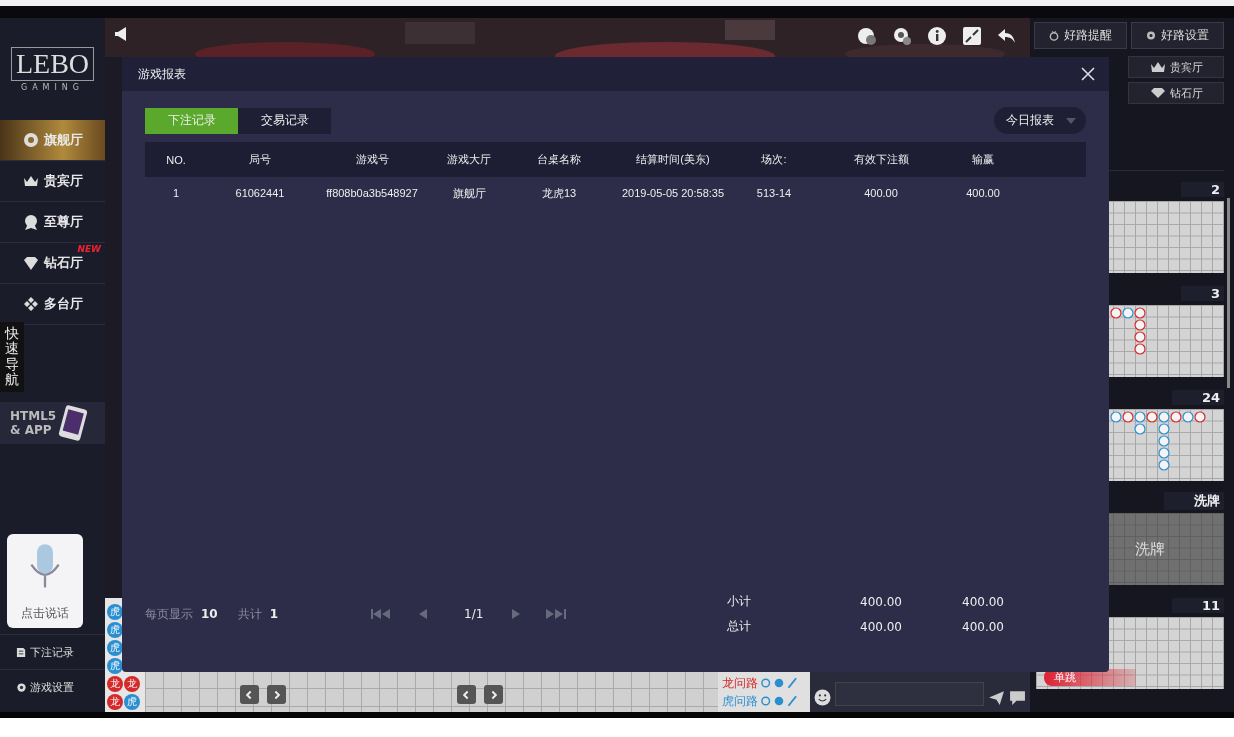 The height and width of the screenshot is (737, 1234). I want to click on column-header: 输赢, so click(983, 159).